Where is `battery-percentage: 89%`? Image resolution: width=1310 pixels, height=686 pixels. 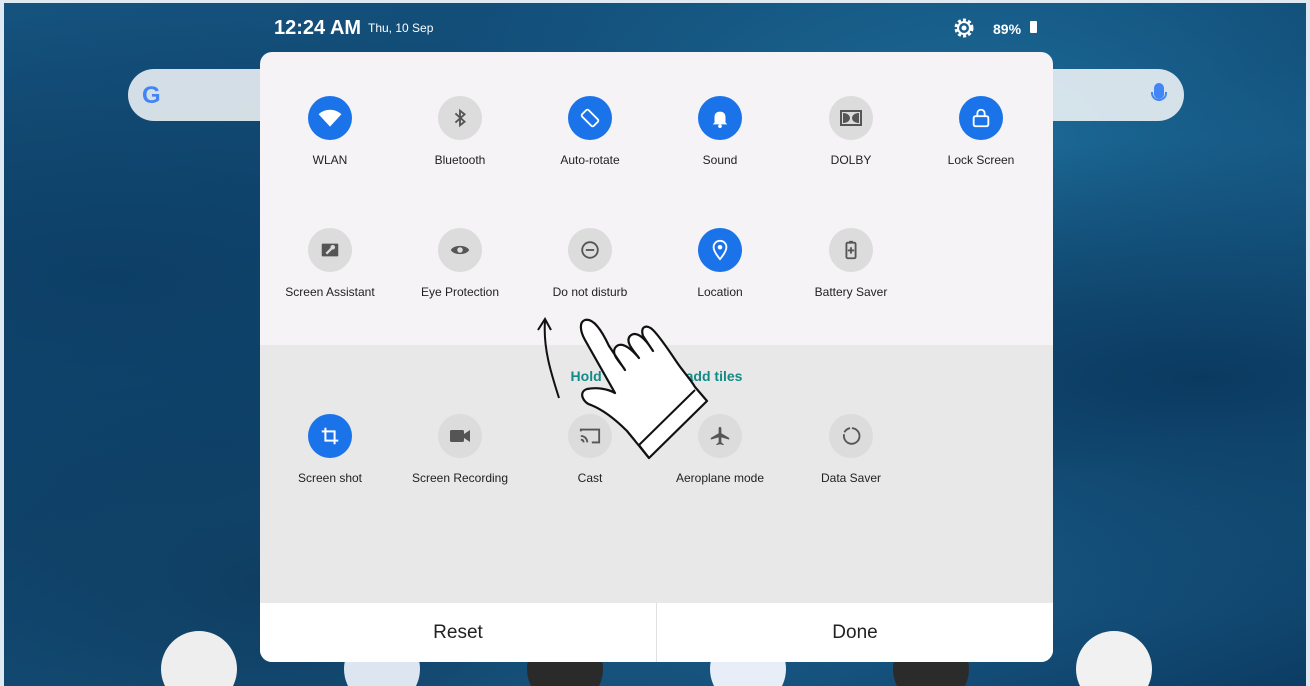
battery-percentage: 89% is located at coordinates (1007, 29).